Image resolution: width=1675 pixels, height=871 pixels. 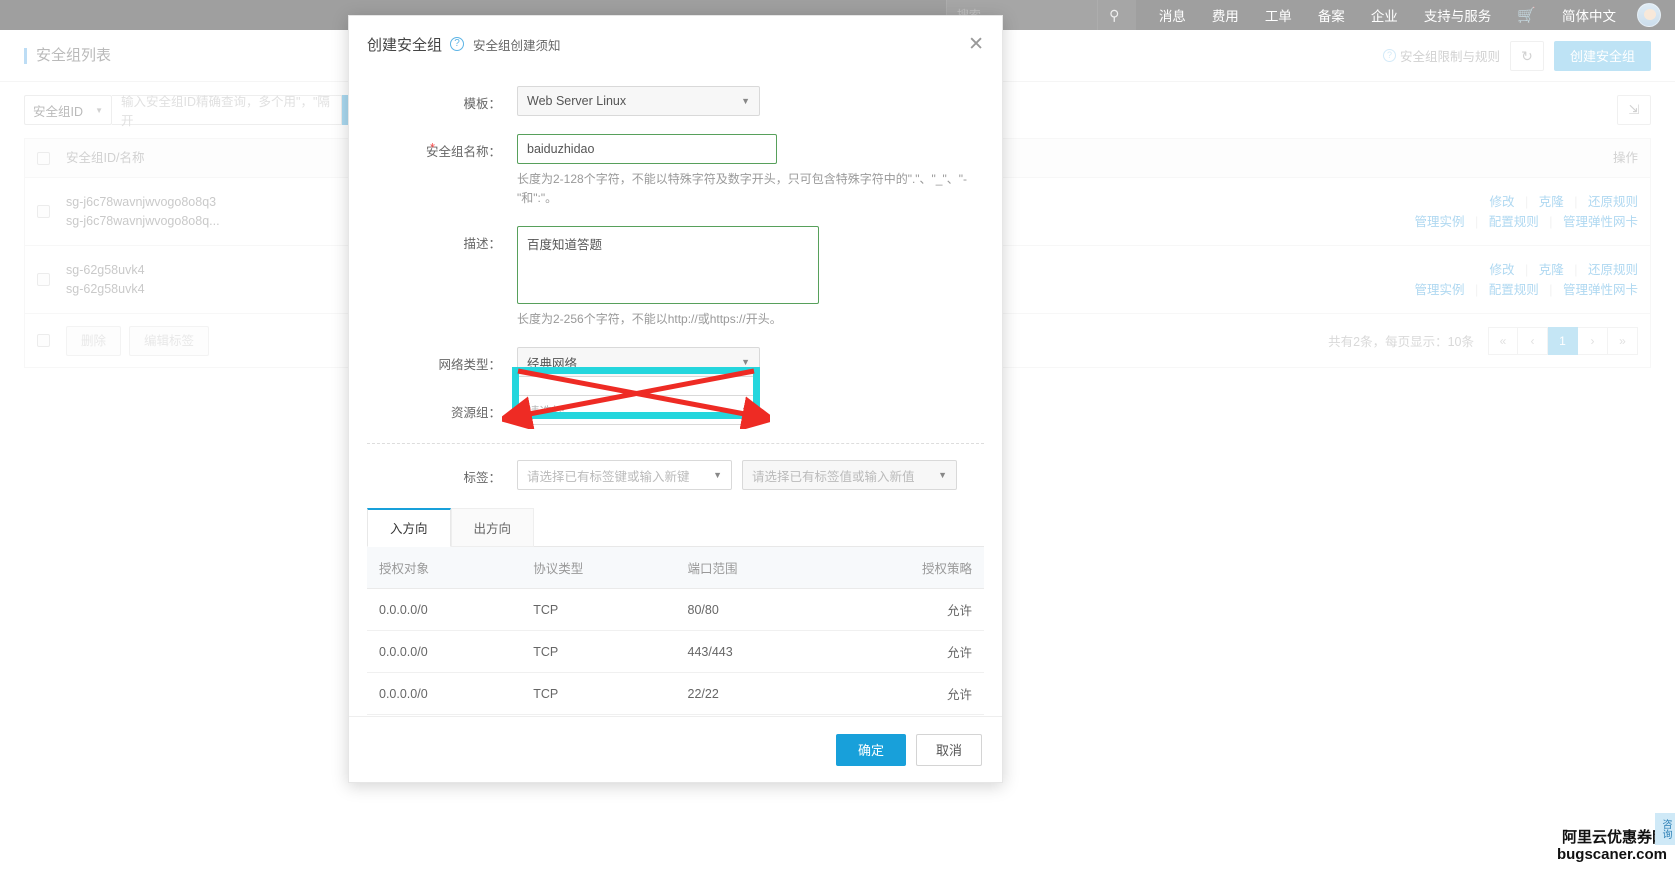 What do you see at coordinates (405, 45) in the screenshot?
I see `dialog-title: 创建安全组` at bounding box center [405, 45].